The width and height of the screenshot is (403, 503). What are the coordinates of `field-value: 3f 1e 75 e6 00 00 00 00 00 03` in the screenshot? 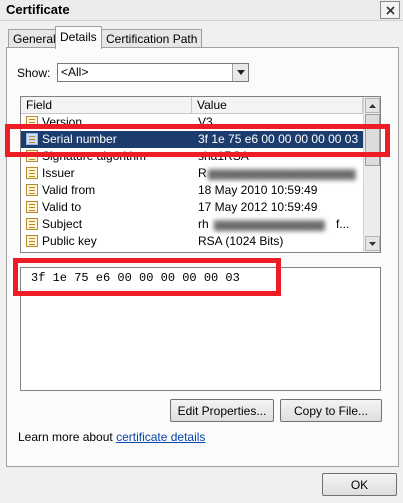 It's located at (278, 139).